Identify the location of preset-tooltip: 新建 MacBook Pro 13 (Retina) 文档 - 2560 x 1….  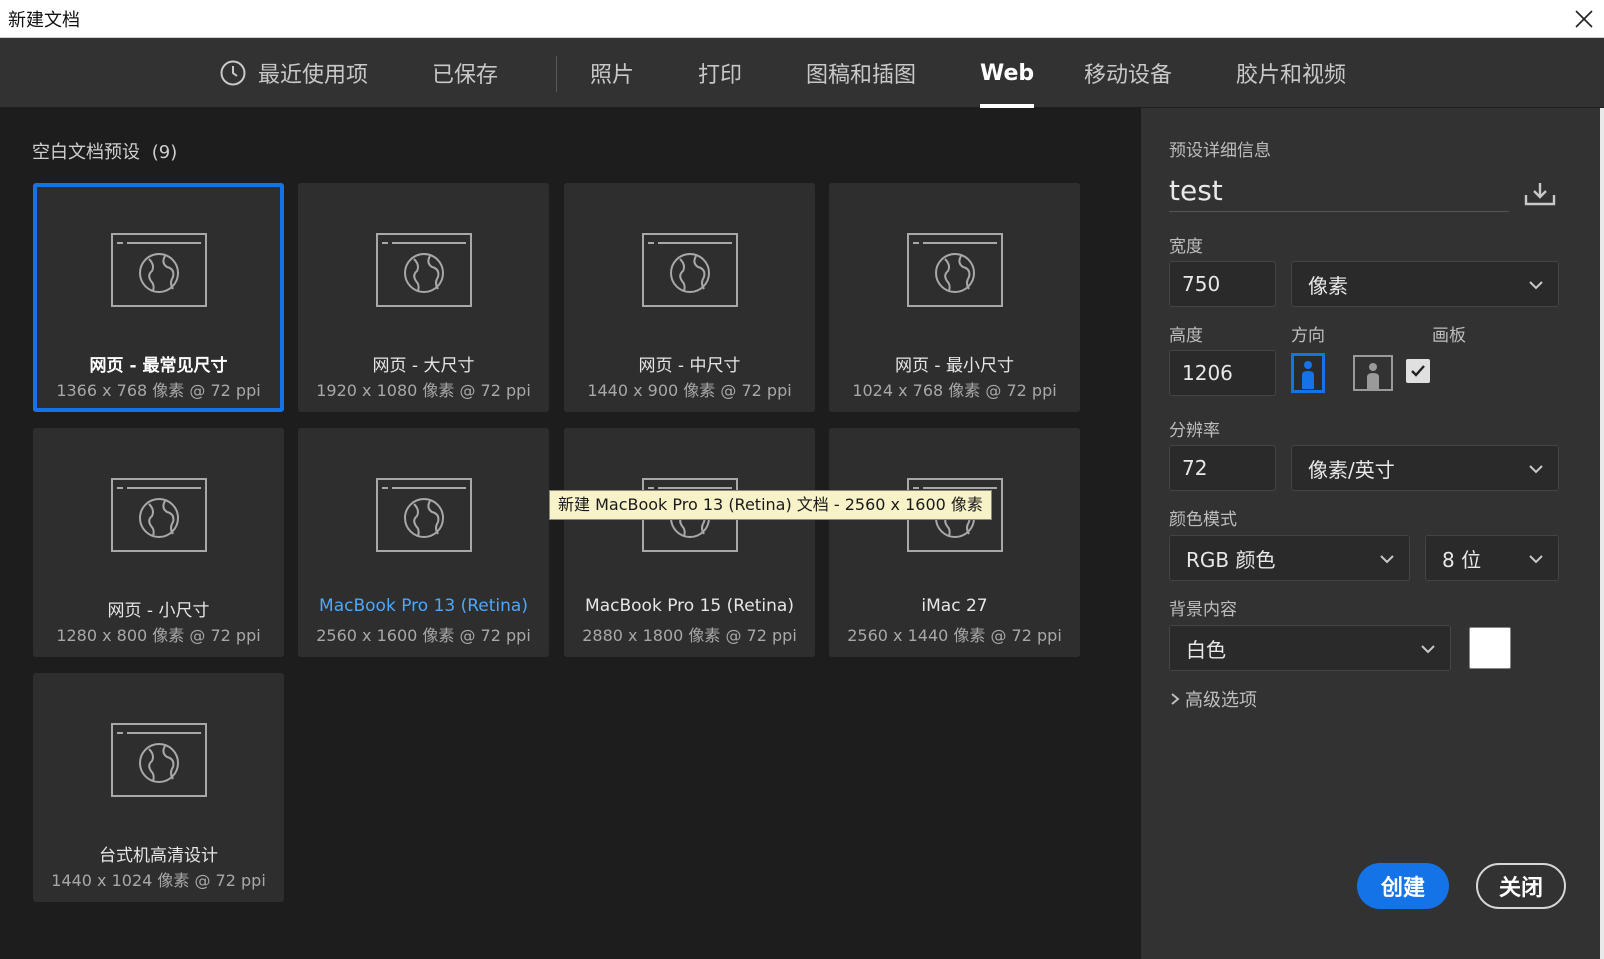
(770, 505).